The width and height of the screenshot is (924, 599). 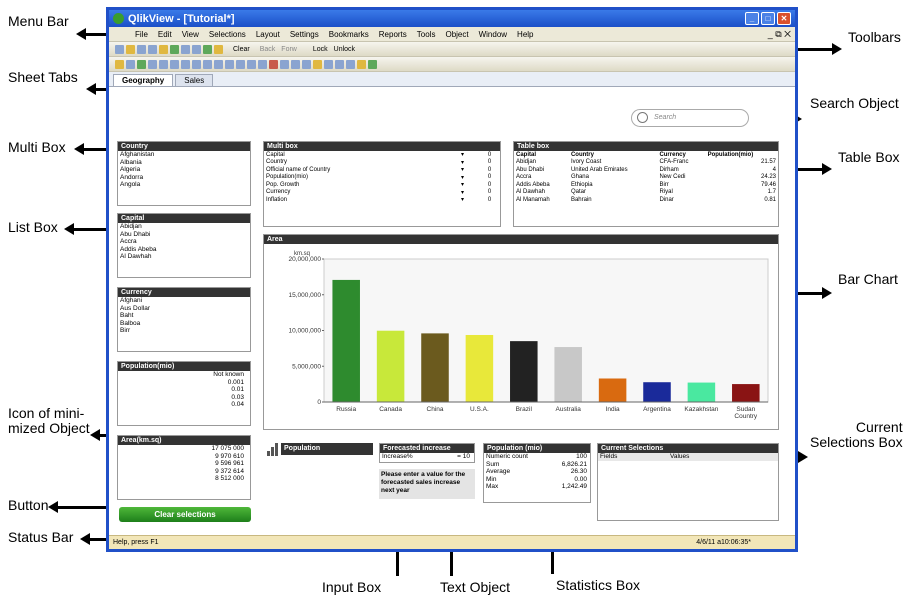 I want to click on maximize-window-button: □, so click(x=768, y=18).